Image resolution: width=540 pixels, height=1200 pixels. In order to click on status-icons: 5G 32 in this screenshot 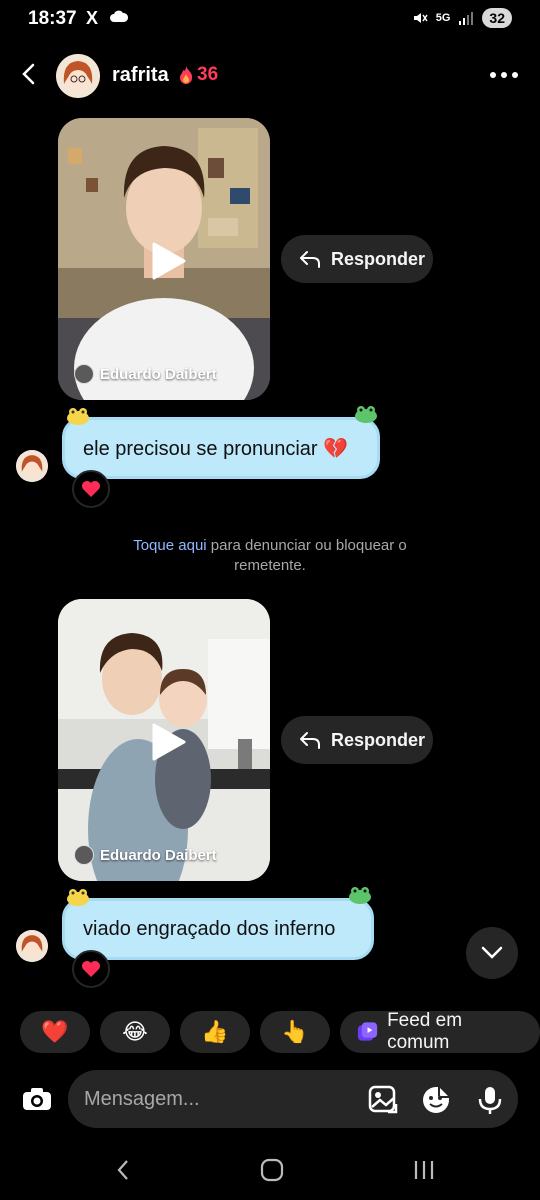, I will do `click(462, 18)`.